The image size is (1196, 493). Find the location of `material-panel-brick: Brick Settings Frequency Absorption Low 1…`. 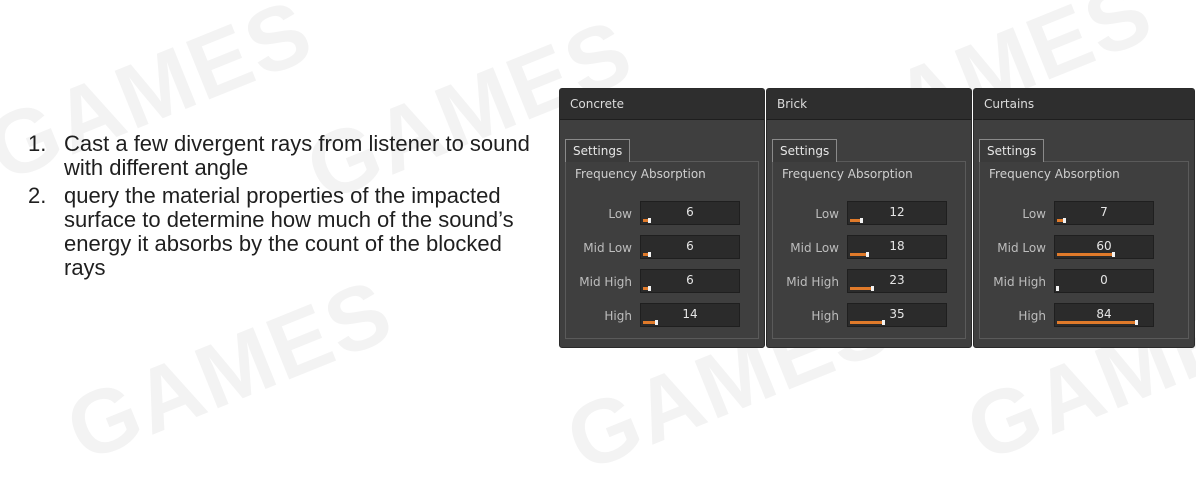

material-panel-brick: Brick Settings Frequency Absorption Low 1… is located at coordinates (869, 218).